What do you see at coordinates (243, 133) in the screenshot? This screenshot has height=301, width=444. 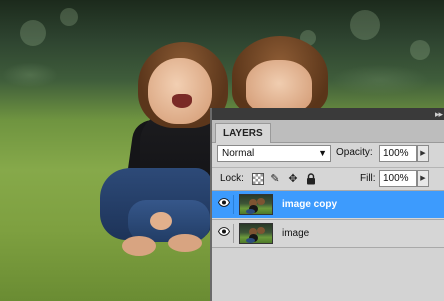 I see `tab-layers: LAYERS` at bounding box center [243, 133].